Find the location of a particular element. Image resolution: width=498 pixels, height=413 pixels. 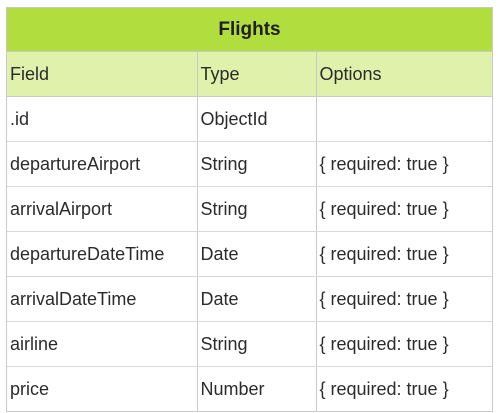

header-type: Type is located at coordinates (257, 74).